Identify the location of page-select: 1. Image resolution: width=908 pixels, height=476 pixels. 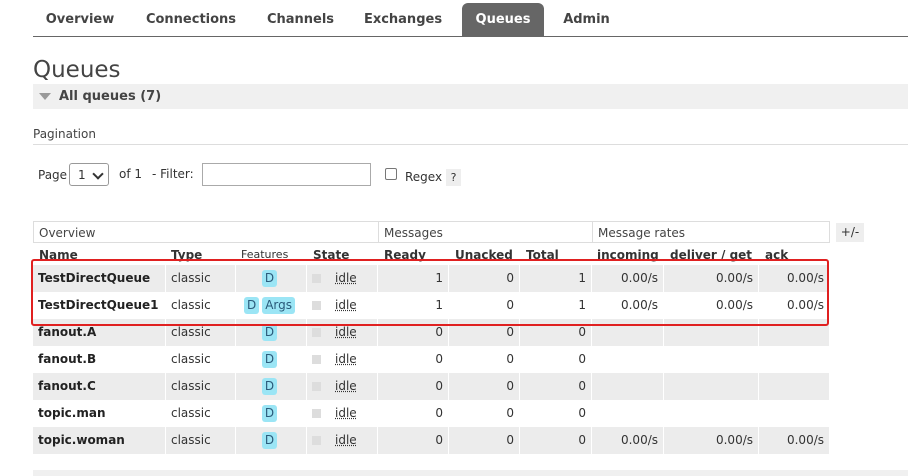
(89, 174).